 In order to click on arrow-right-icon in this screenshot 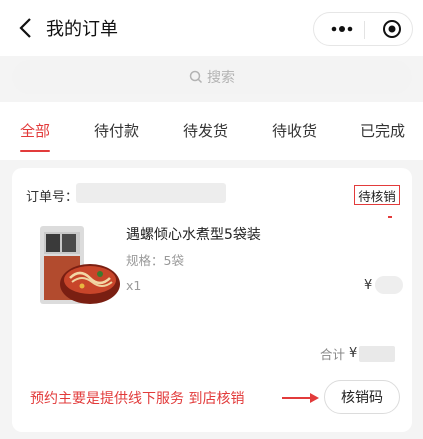, I will do `click(300, 398)`.